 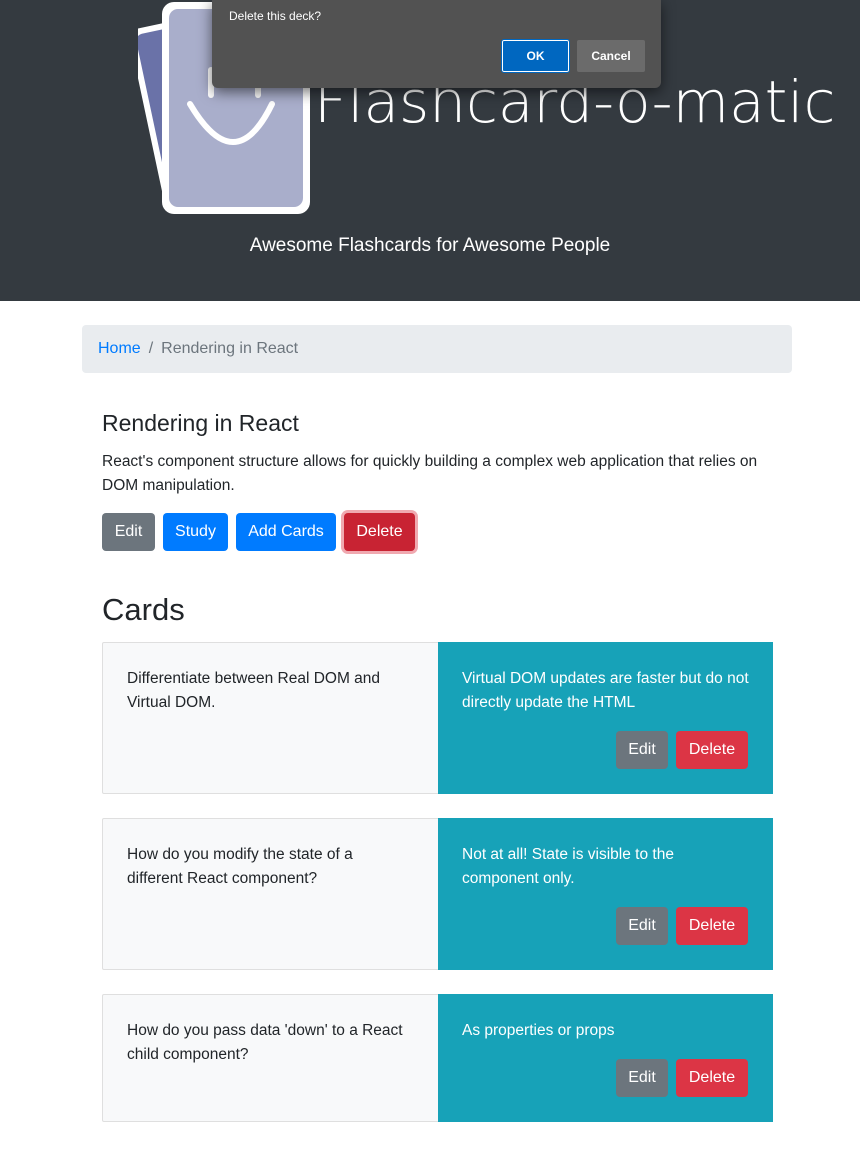 I want to click on deck-title: Rendering in React, so click(x=200, y=423).